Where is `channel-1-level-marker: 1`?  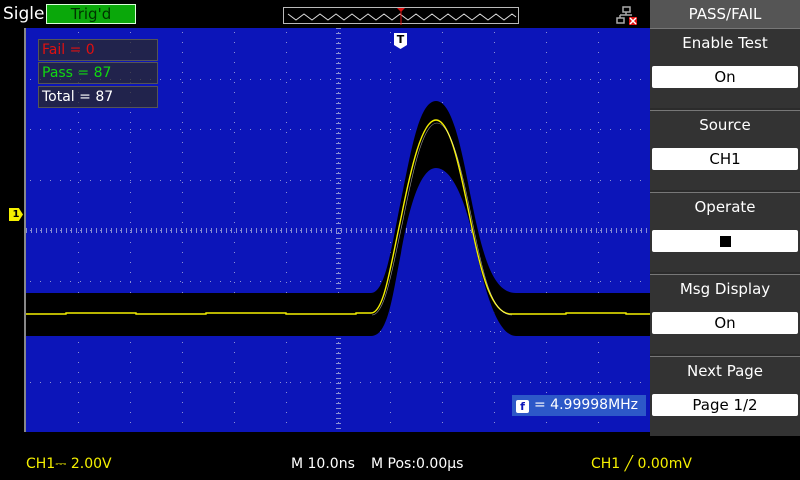
channel-1-level-marker: 1 is located at coordinates (16, 214).